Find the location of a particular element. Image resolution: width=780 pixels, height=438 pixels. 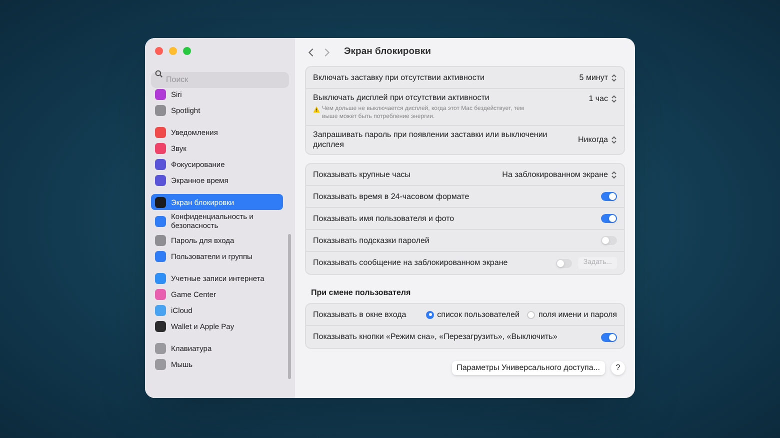

setting-label: Показывать подсказки паролей is located at coordinates (371, 241).